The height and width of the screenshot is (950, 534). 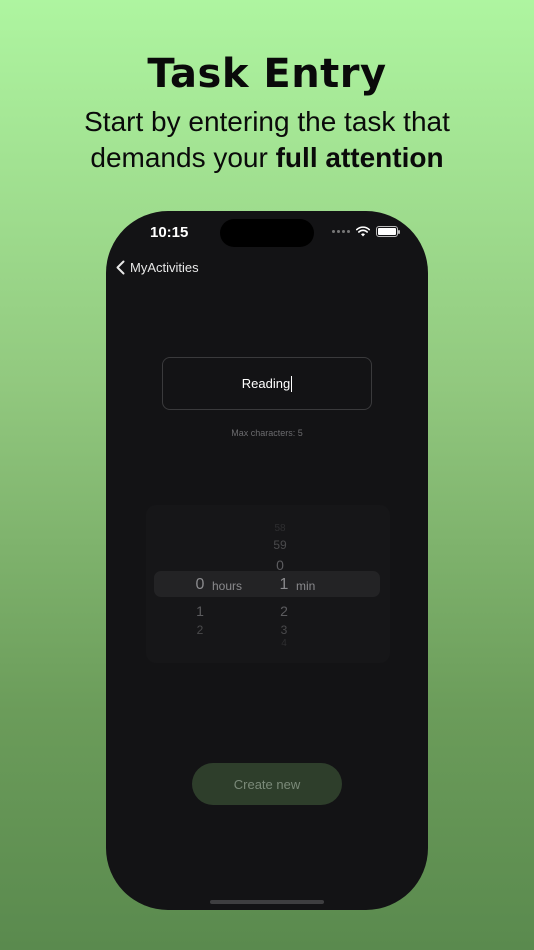 I want to click on text-caret, so click(x=292, y=383).